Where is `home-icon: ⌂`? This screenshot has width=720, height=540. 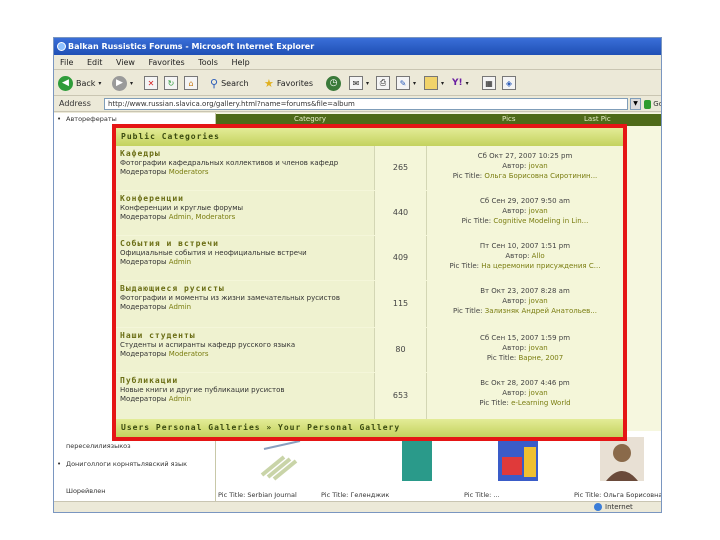 home-icon: ⌂ is located at coordinates (191, 83).